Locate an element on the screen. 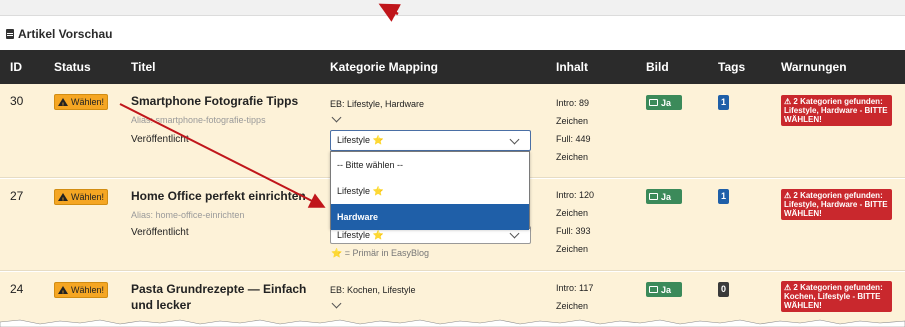  category-select-row-30: Lifestyle ⭐ is located at coordinates (430, 140).